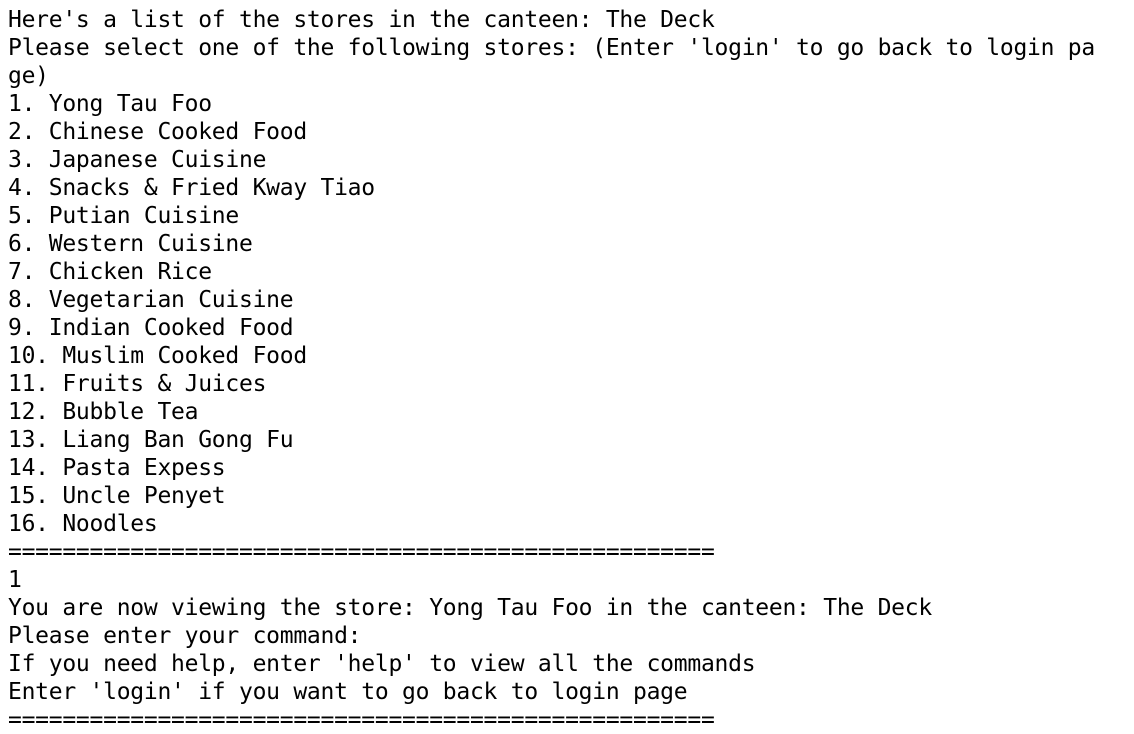 The image size is (1134, 734). Describe the element at coordinates (110, 272) in the screenshot. I see `store-list-item: 7. Chicken Rice` at that location.